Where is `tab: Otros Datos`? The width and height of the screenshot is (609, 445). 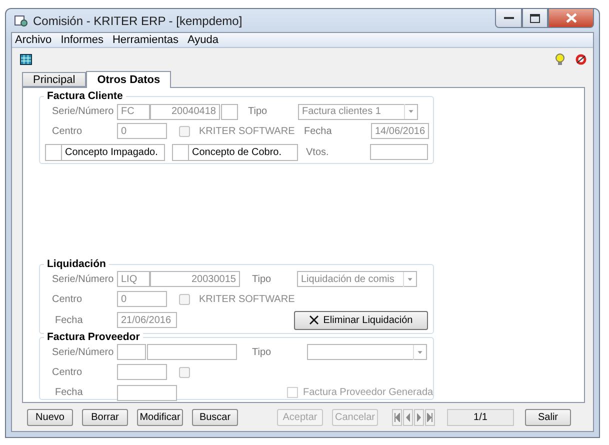
tab: Otros Datos is located at coordinates (129, 79).